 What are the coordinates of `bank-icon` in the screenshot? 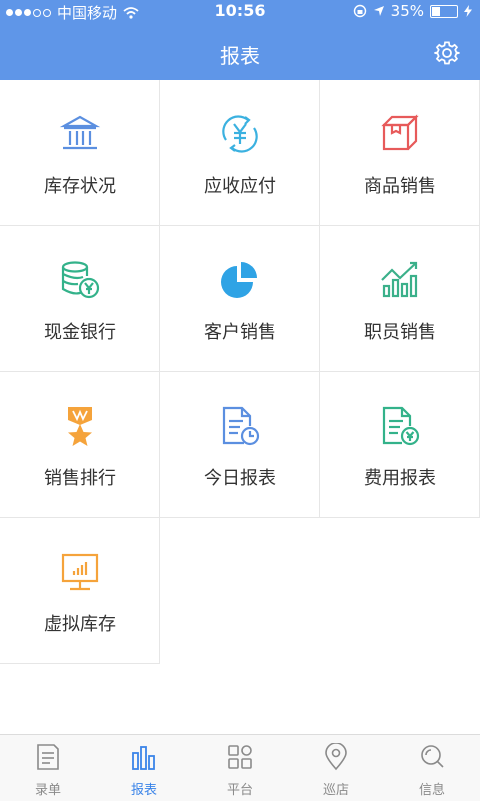 It's located at (80, 132).